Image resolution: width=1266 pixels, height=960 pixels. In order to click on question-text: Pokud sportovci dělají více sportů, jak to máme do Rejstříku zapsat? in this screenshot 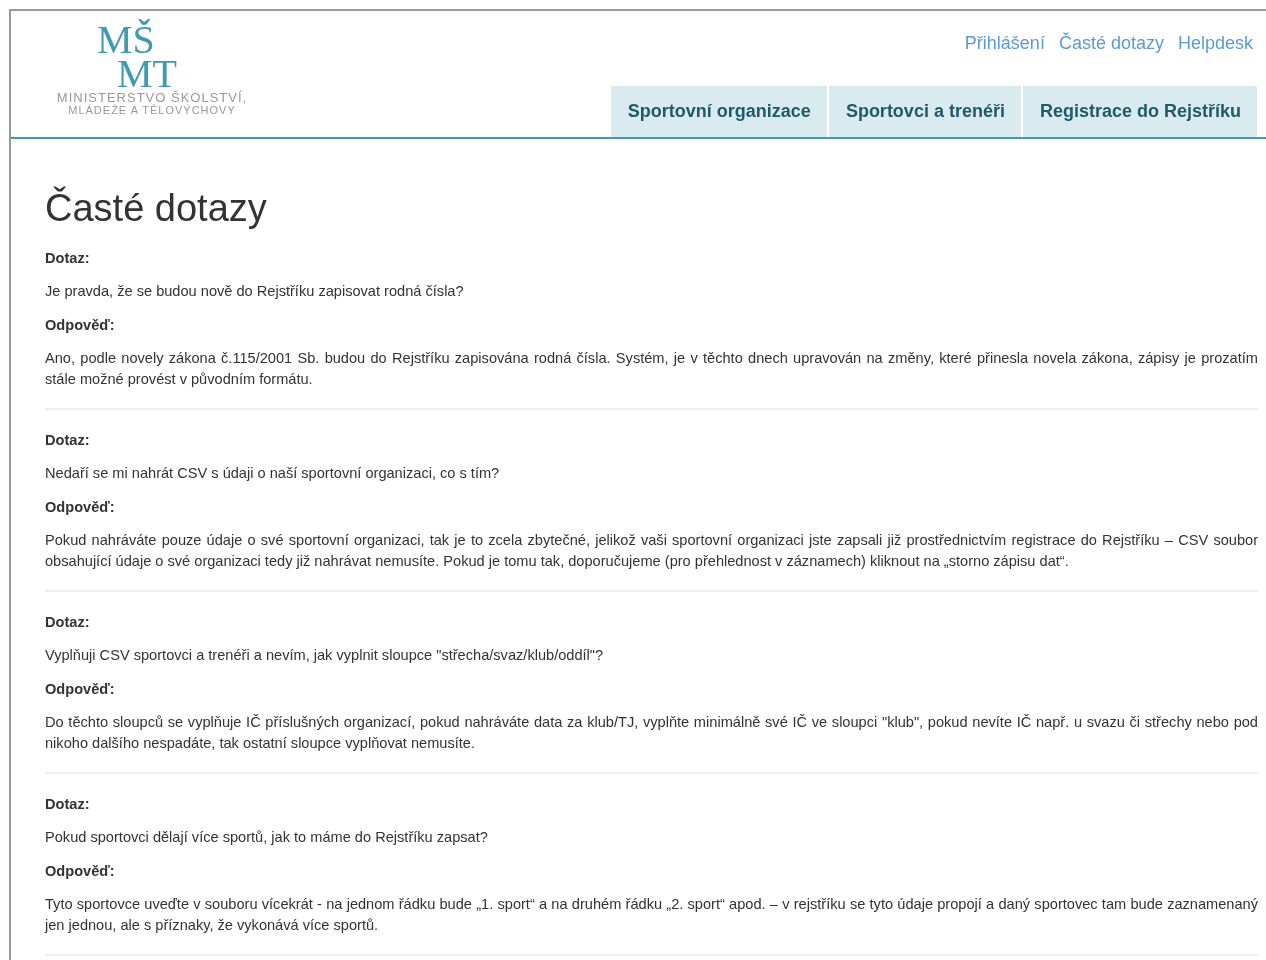, I will do `click(267, 837)`.